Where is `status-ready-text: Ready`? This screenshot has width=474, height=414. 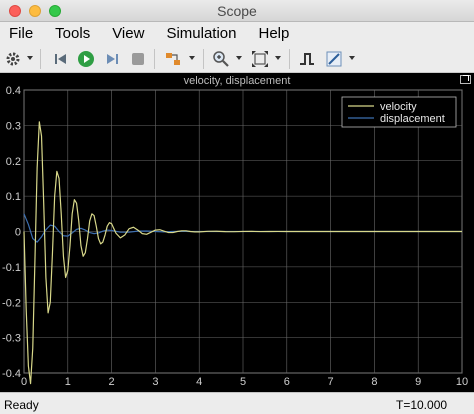
status-ready-text: Ready is located at coordinates (21, 405).